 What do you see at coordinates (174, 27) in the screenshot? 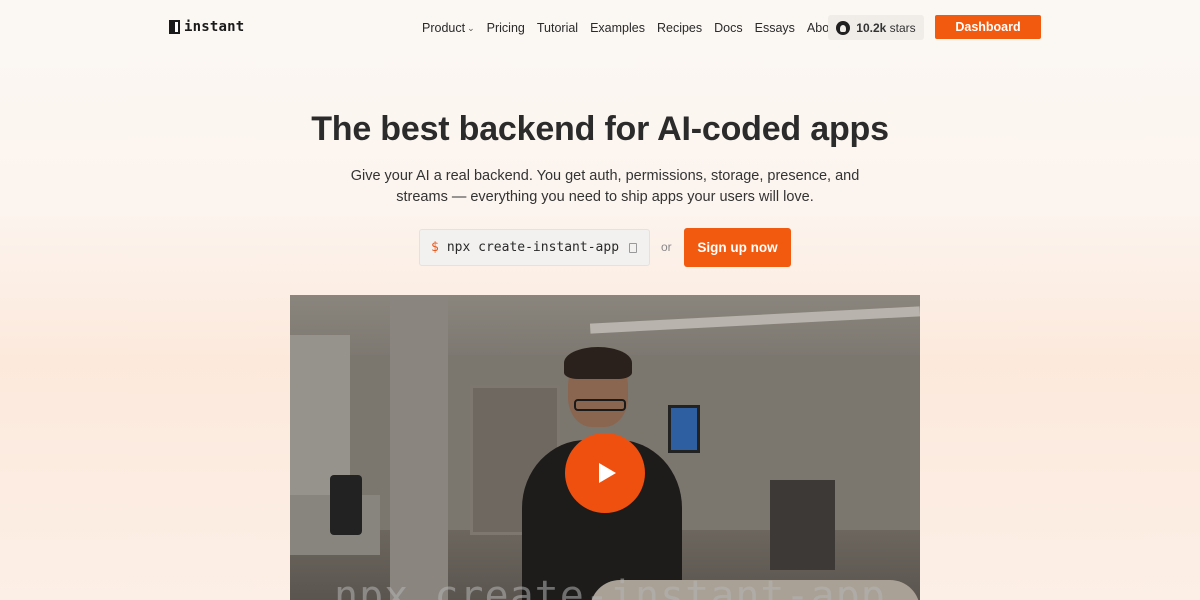
I see `logo-icon` at bounding box center [174, 27].